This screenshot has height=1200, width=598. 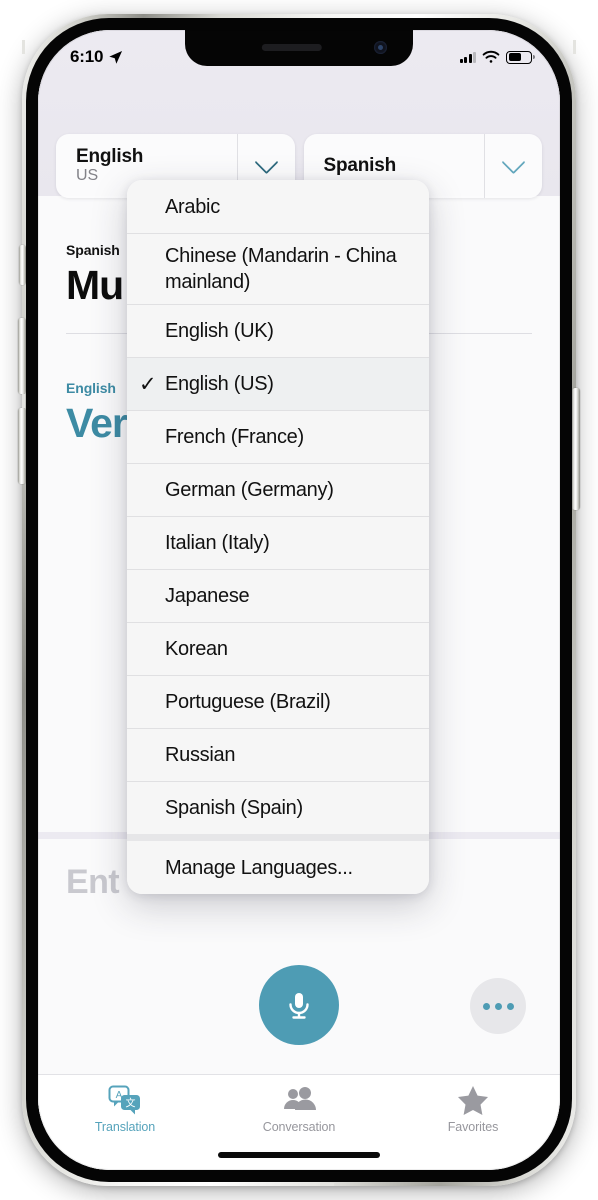 What do you see at coordinates (281, 269) in the screenshot?
I see `menu-item-label: Chinese (Mandarin - China mainland)` at bounding box center [281, 269].